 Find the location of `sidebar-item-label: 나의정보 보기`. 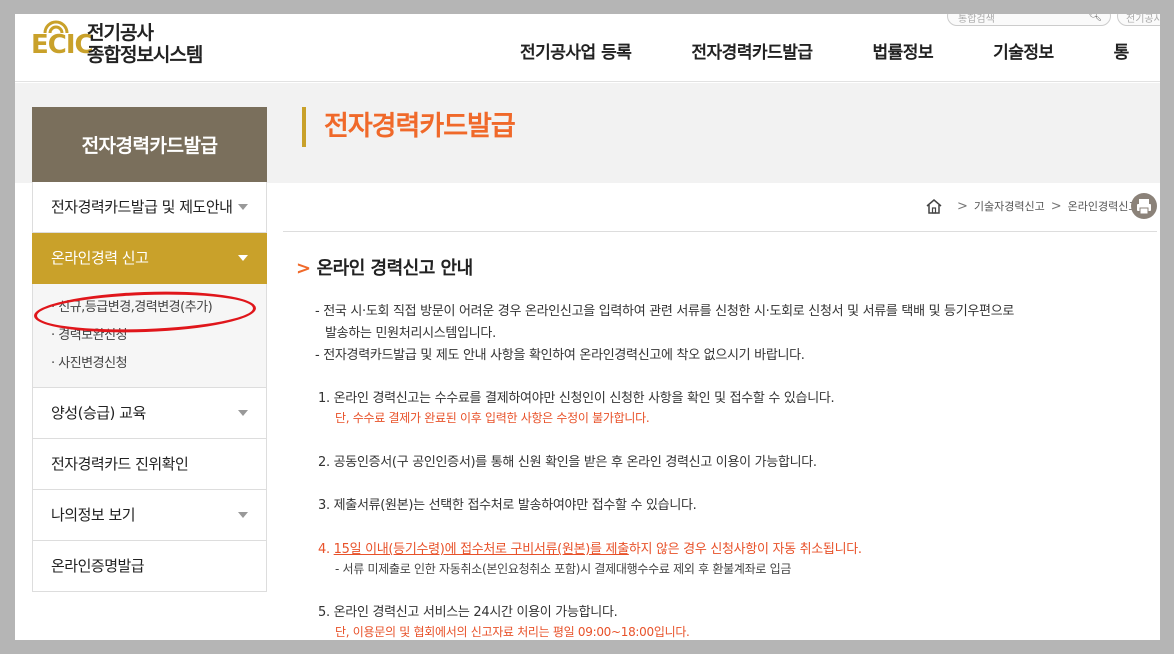

sidebar-item-label: 나의정보 보기 is located at coordinates (93, 515).